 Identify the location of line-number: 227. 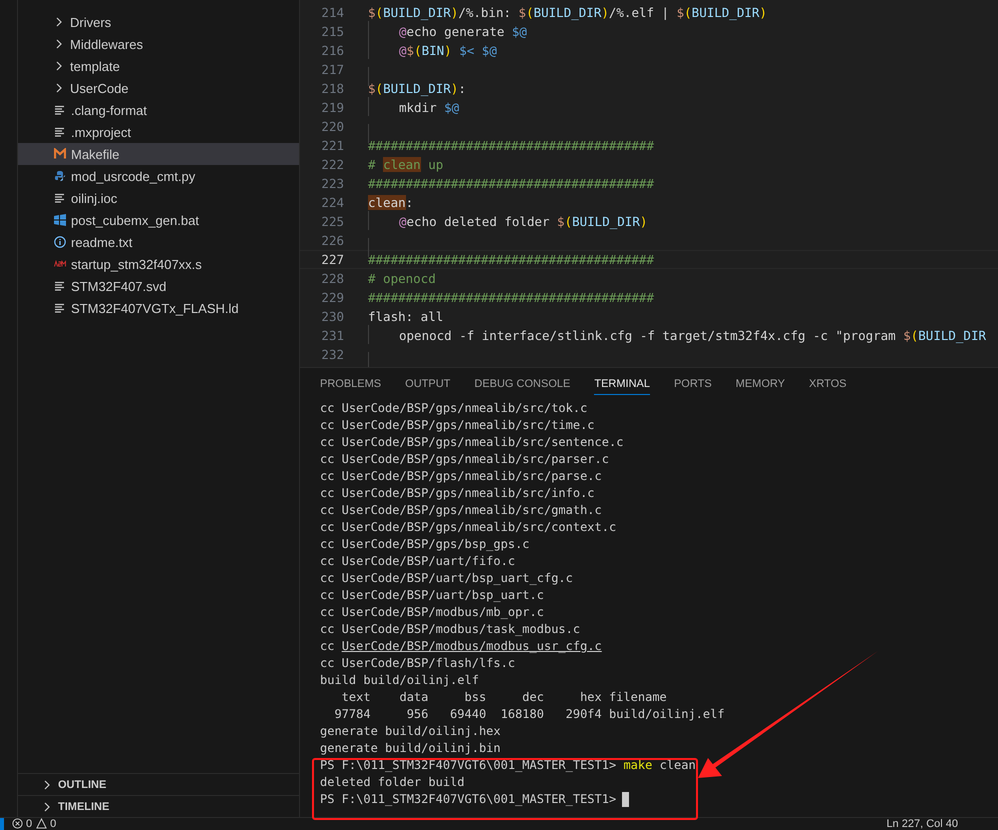
(332, 259).